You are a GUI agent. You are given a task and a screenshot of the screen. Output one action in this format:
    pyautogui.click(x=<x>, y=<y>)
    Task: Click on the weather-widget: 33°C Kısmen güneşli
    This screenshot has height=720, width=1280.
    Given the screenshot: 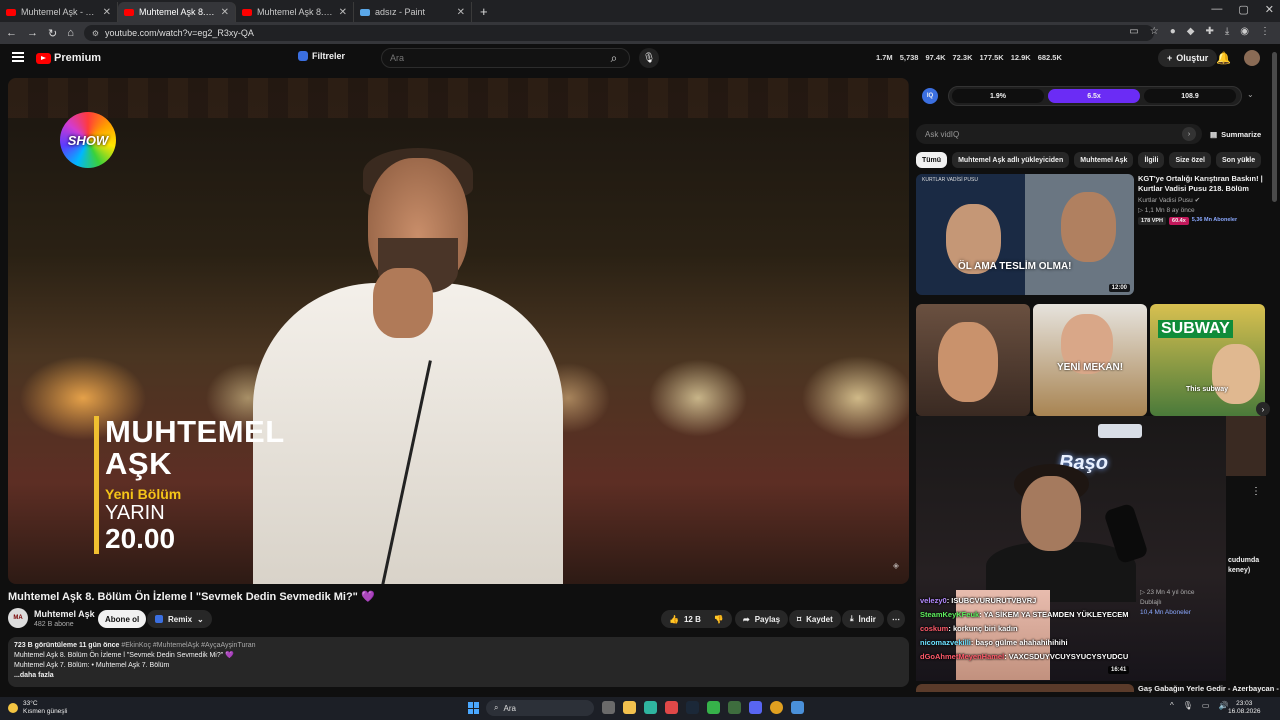 What is the action you would take?
    pyautogui.click(x=37, y=708)
    